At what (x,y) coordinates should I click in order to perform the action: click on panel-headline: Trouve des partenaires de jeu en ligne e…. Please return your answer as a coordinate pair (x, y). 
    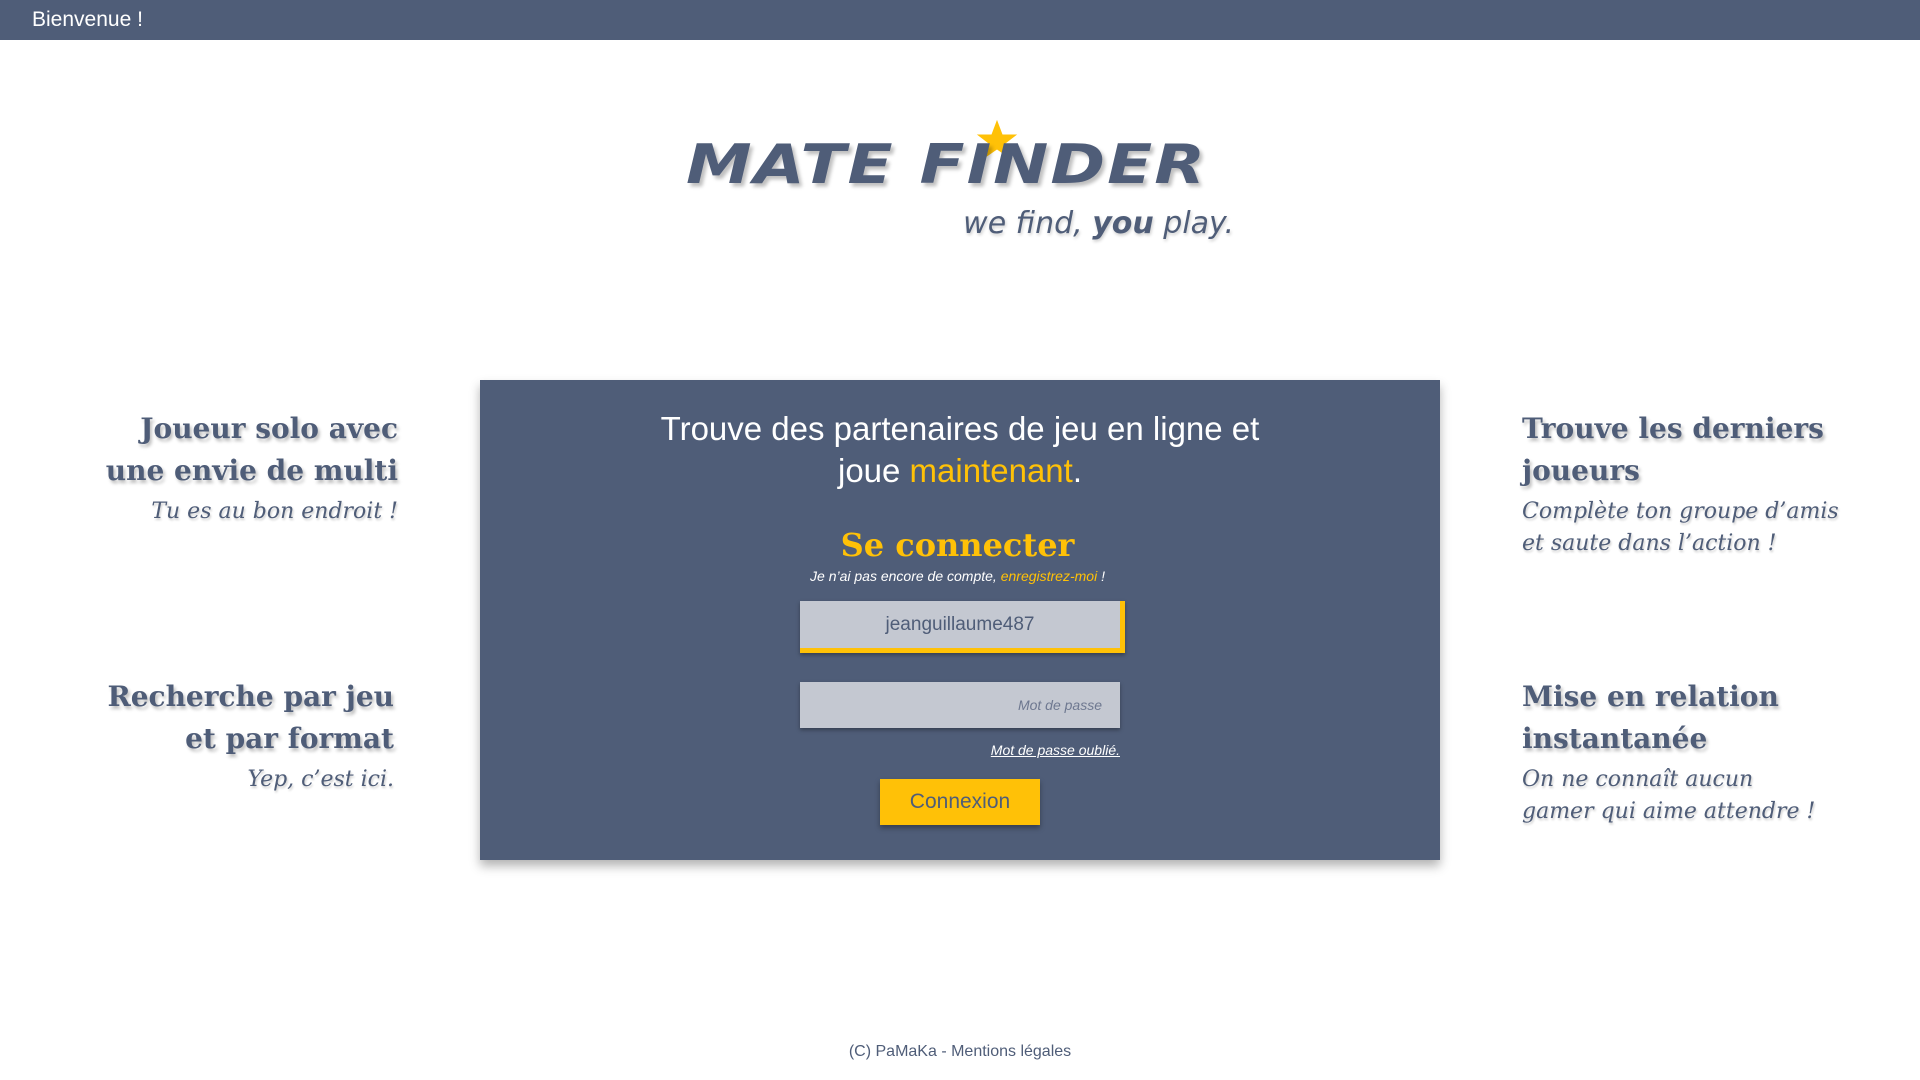
    Looking at the image, I should click on (960, 450).